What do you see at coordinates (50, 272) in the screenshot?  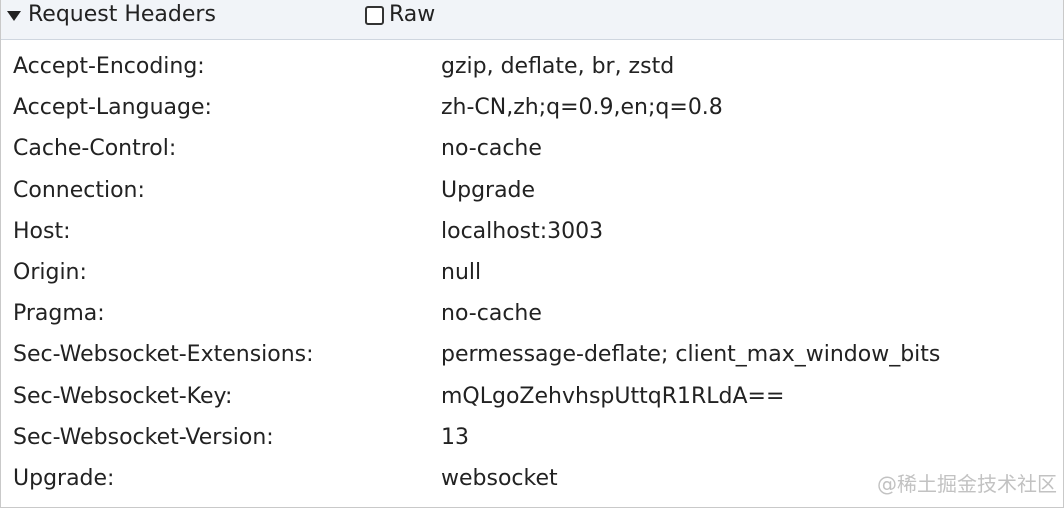 I see `header-name: Origin:` at bounding box center [50, 272].